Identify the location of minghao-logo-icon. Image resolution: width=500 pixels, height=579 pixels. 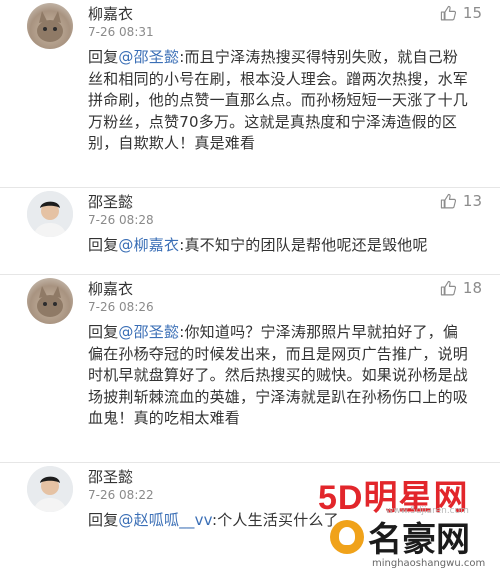
(347, 536).